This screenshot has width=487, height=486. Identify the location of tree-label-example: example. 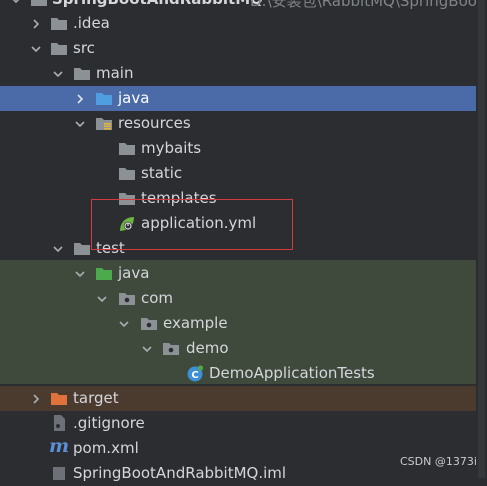
(195, 323).